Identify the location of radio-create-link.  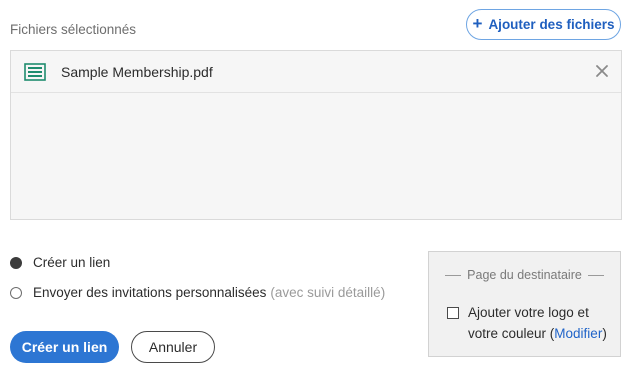
(16, 262).